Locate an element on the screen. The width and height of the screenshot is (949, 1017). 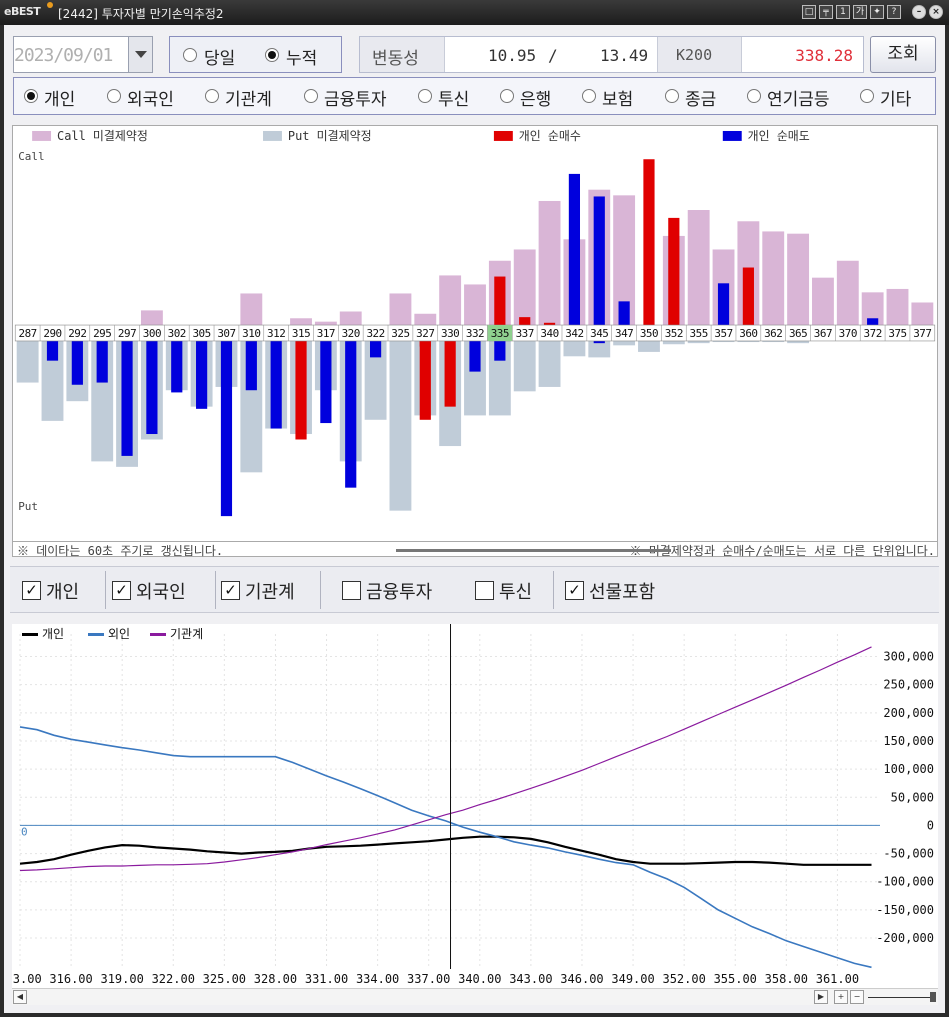
query-button: 조회 is located at coordinates (903, 54).